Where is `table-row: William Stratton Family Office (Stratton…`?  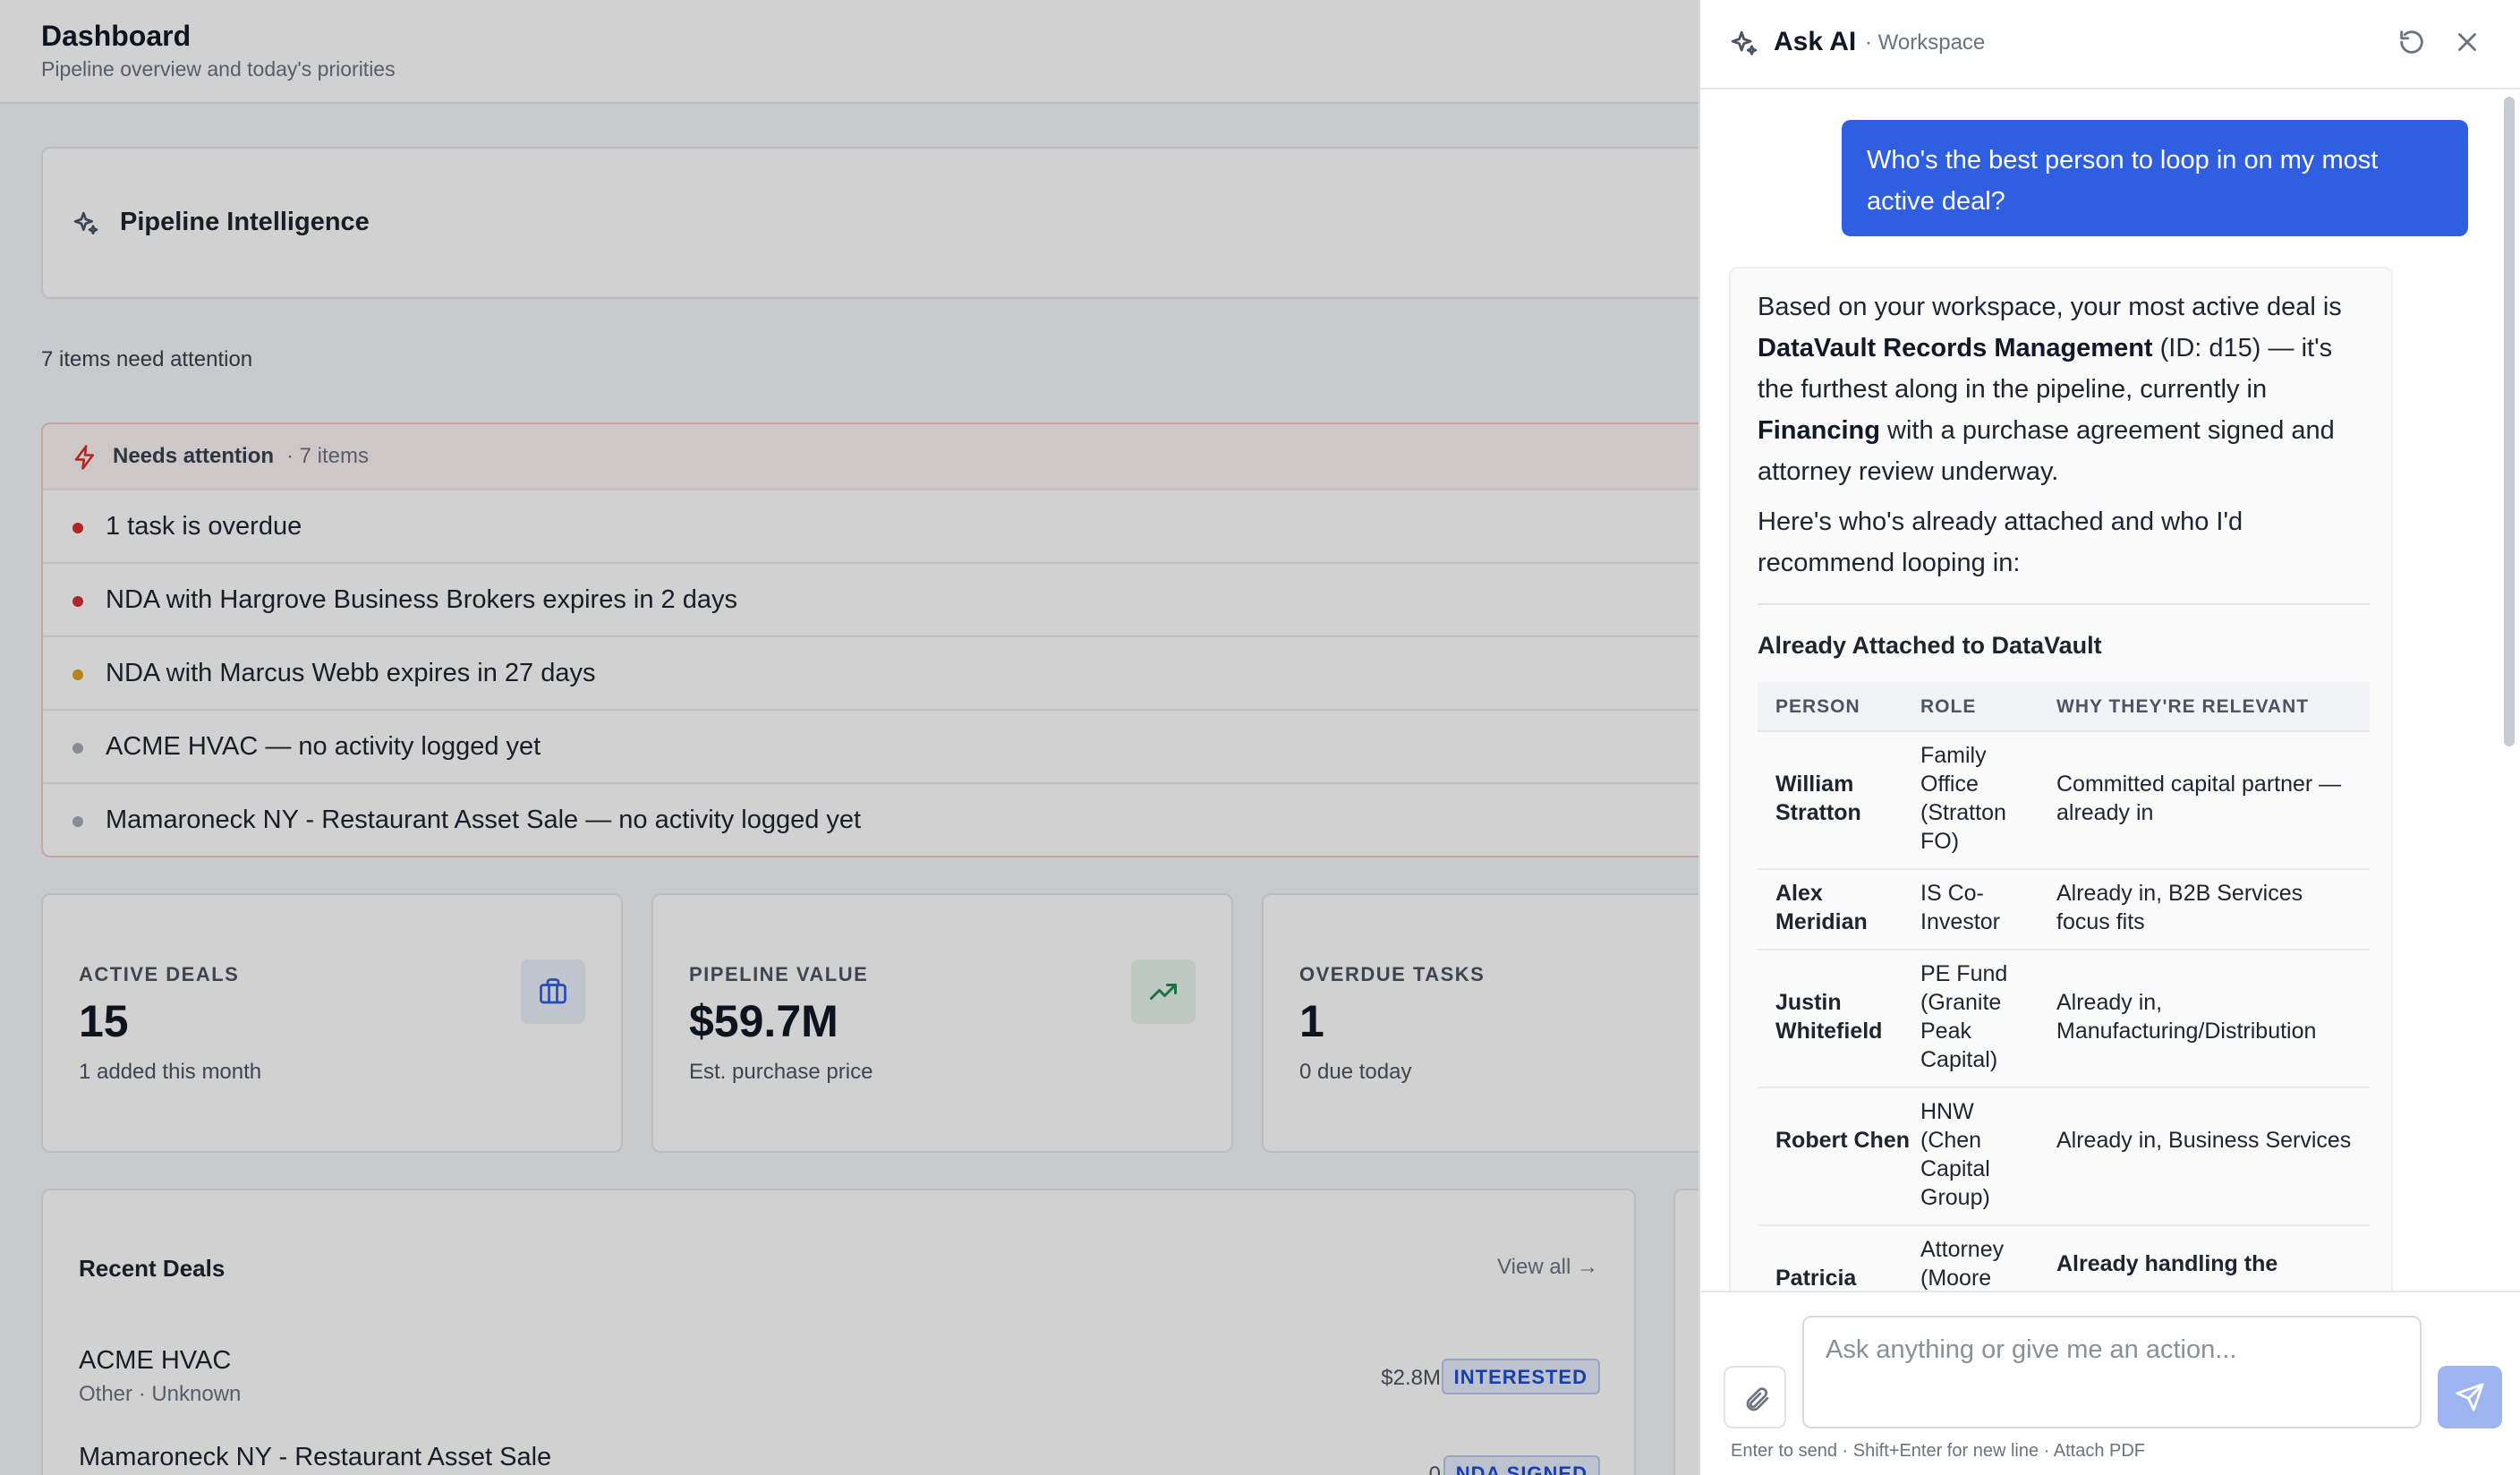
table-row: William Stratton Family Office (Stratton… is located at coordinates (2064, 801).